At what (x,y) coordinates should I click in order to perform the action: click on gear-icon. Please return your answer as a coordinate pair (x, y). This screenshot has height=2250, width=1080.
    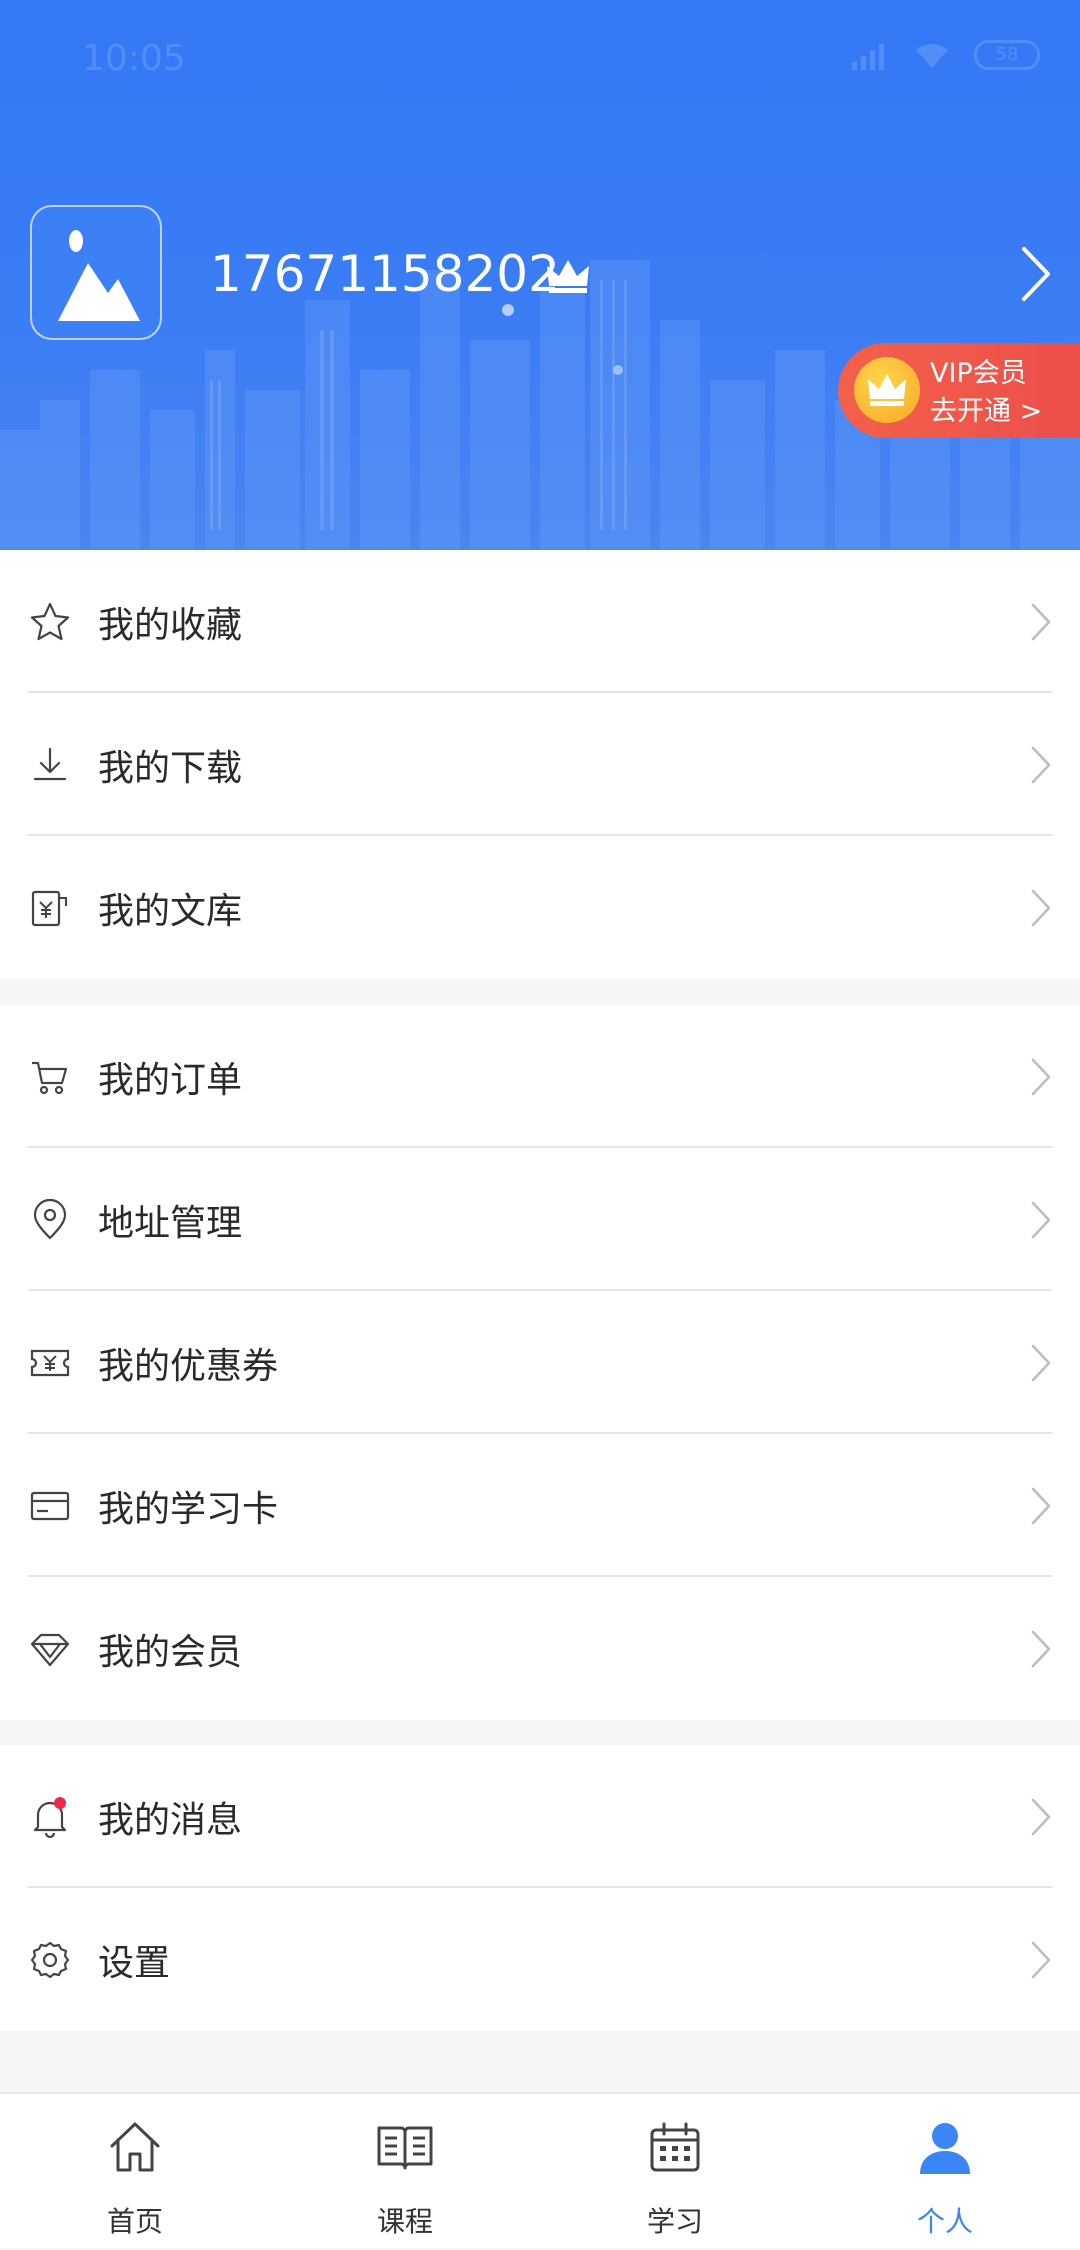
    Looking at the image, I should click on (50, 1959).